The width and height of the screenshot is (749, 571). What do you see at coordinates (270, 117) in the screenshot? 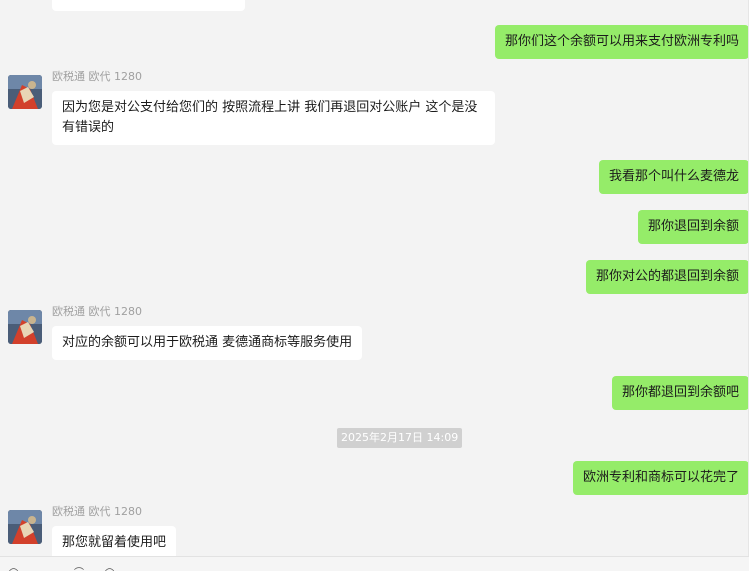
I see `message-text: 因为您是对公支付给您们的 按照流程上讲 我们再退回对公账户 这个是没有错误的` at bounding box center [270, 117].